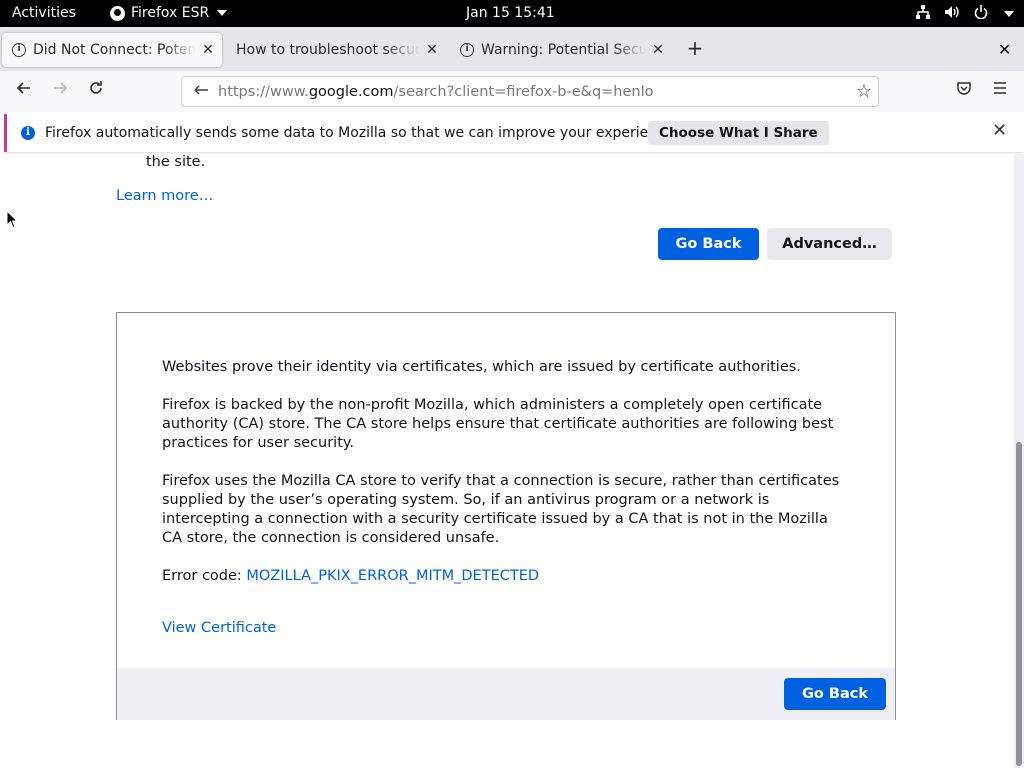 The width and height of the screenshot is (1024, 768). What do you see at coordinates (117, 13) in the screenshot?
I see `firefox-icon` at bounding box center [117, 13].